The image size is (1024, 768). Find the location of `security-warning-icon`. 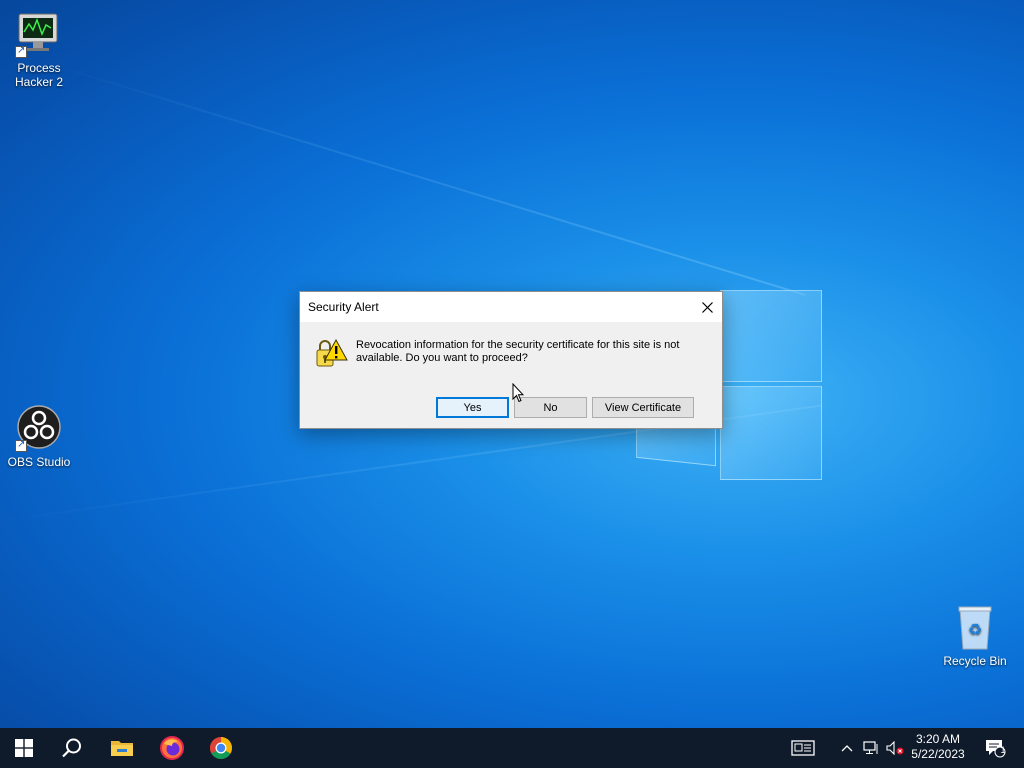

security-warning-icon is located at coordinates (331, 355).